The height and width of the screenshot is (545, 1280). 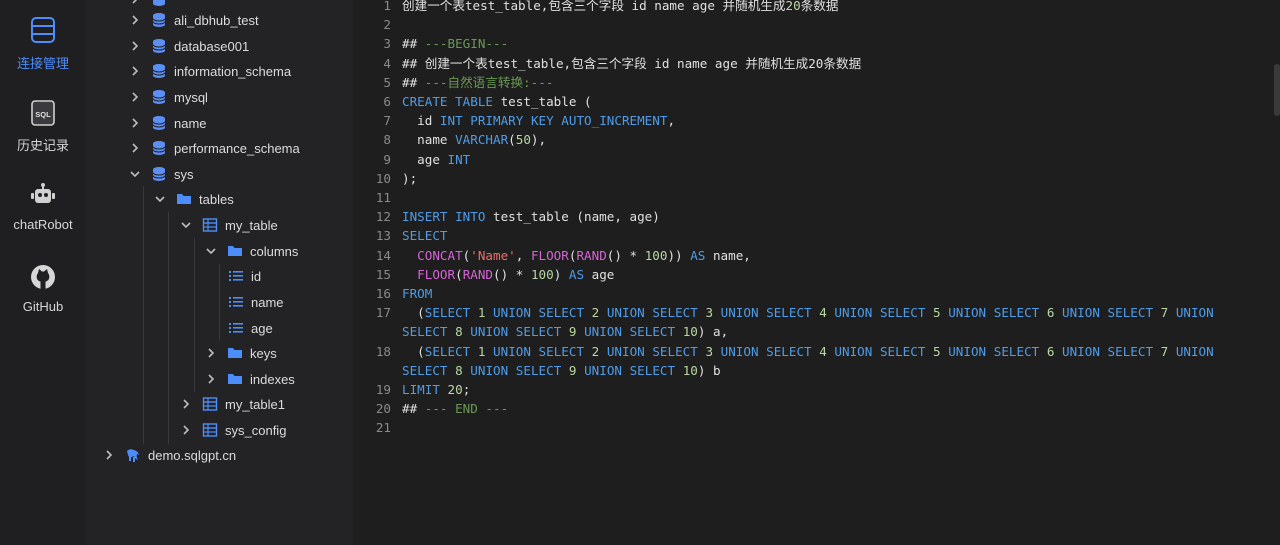 What do you see at coordinates (43, 306) in the screenshot?
I see `nav-label: GitHub` at bounding box center [43, 306].